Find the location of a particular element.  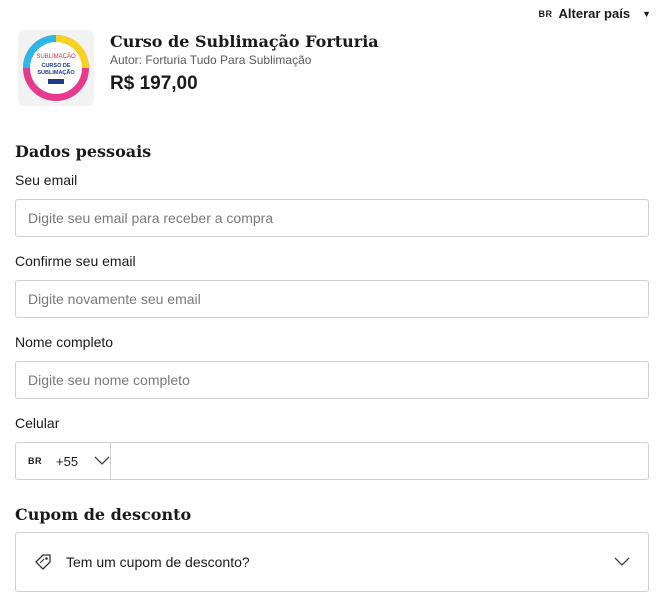

phone-field-wrapper: BR +55 is located at coordinates (332, 461).